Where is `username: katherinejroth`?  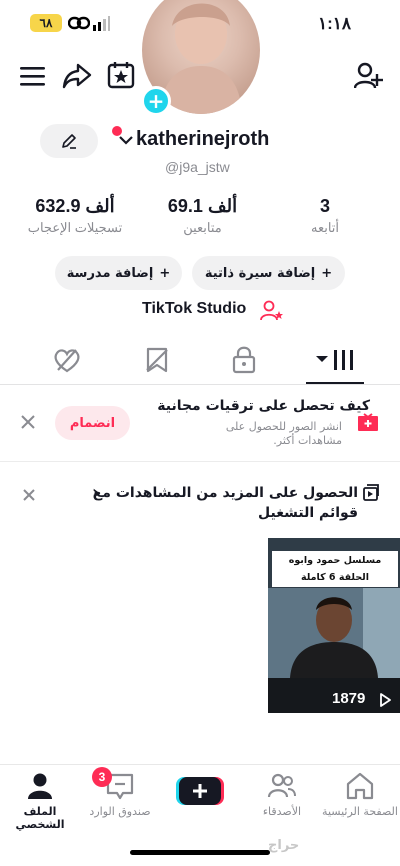
username: katherinejroth is located at coordinates (202, 139).